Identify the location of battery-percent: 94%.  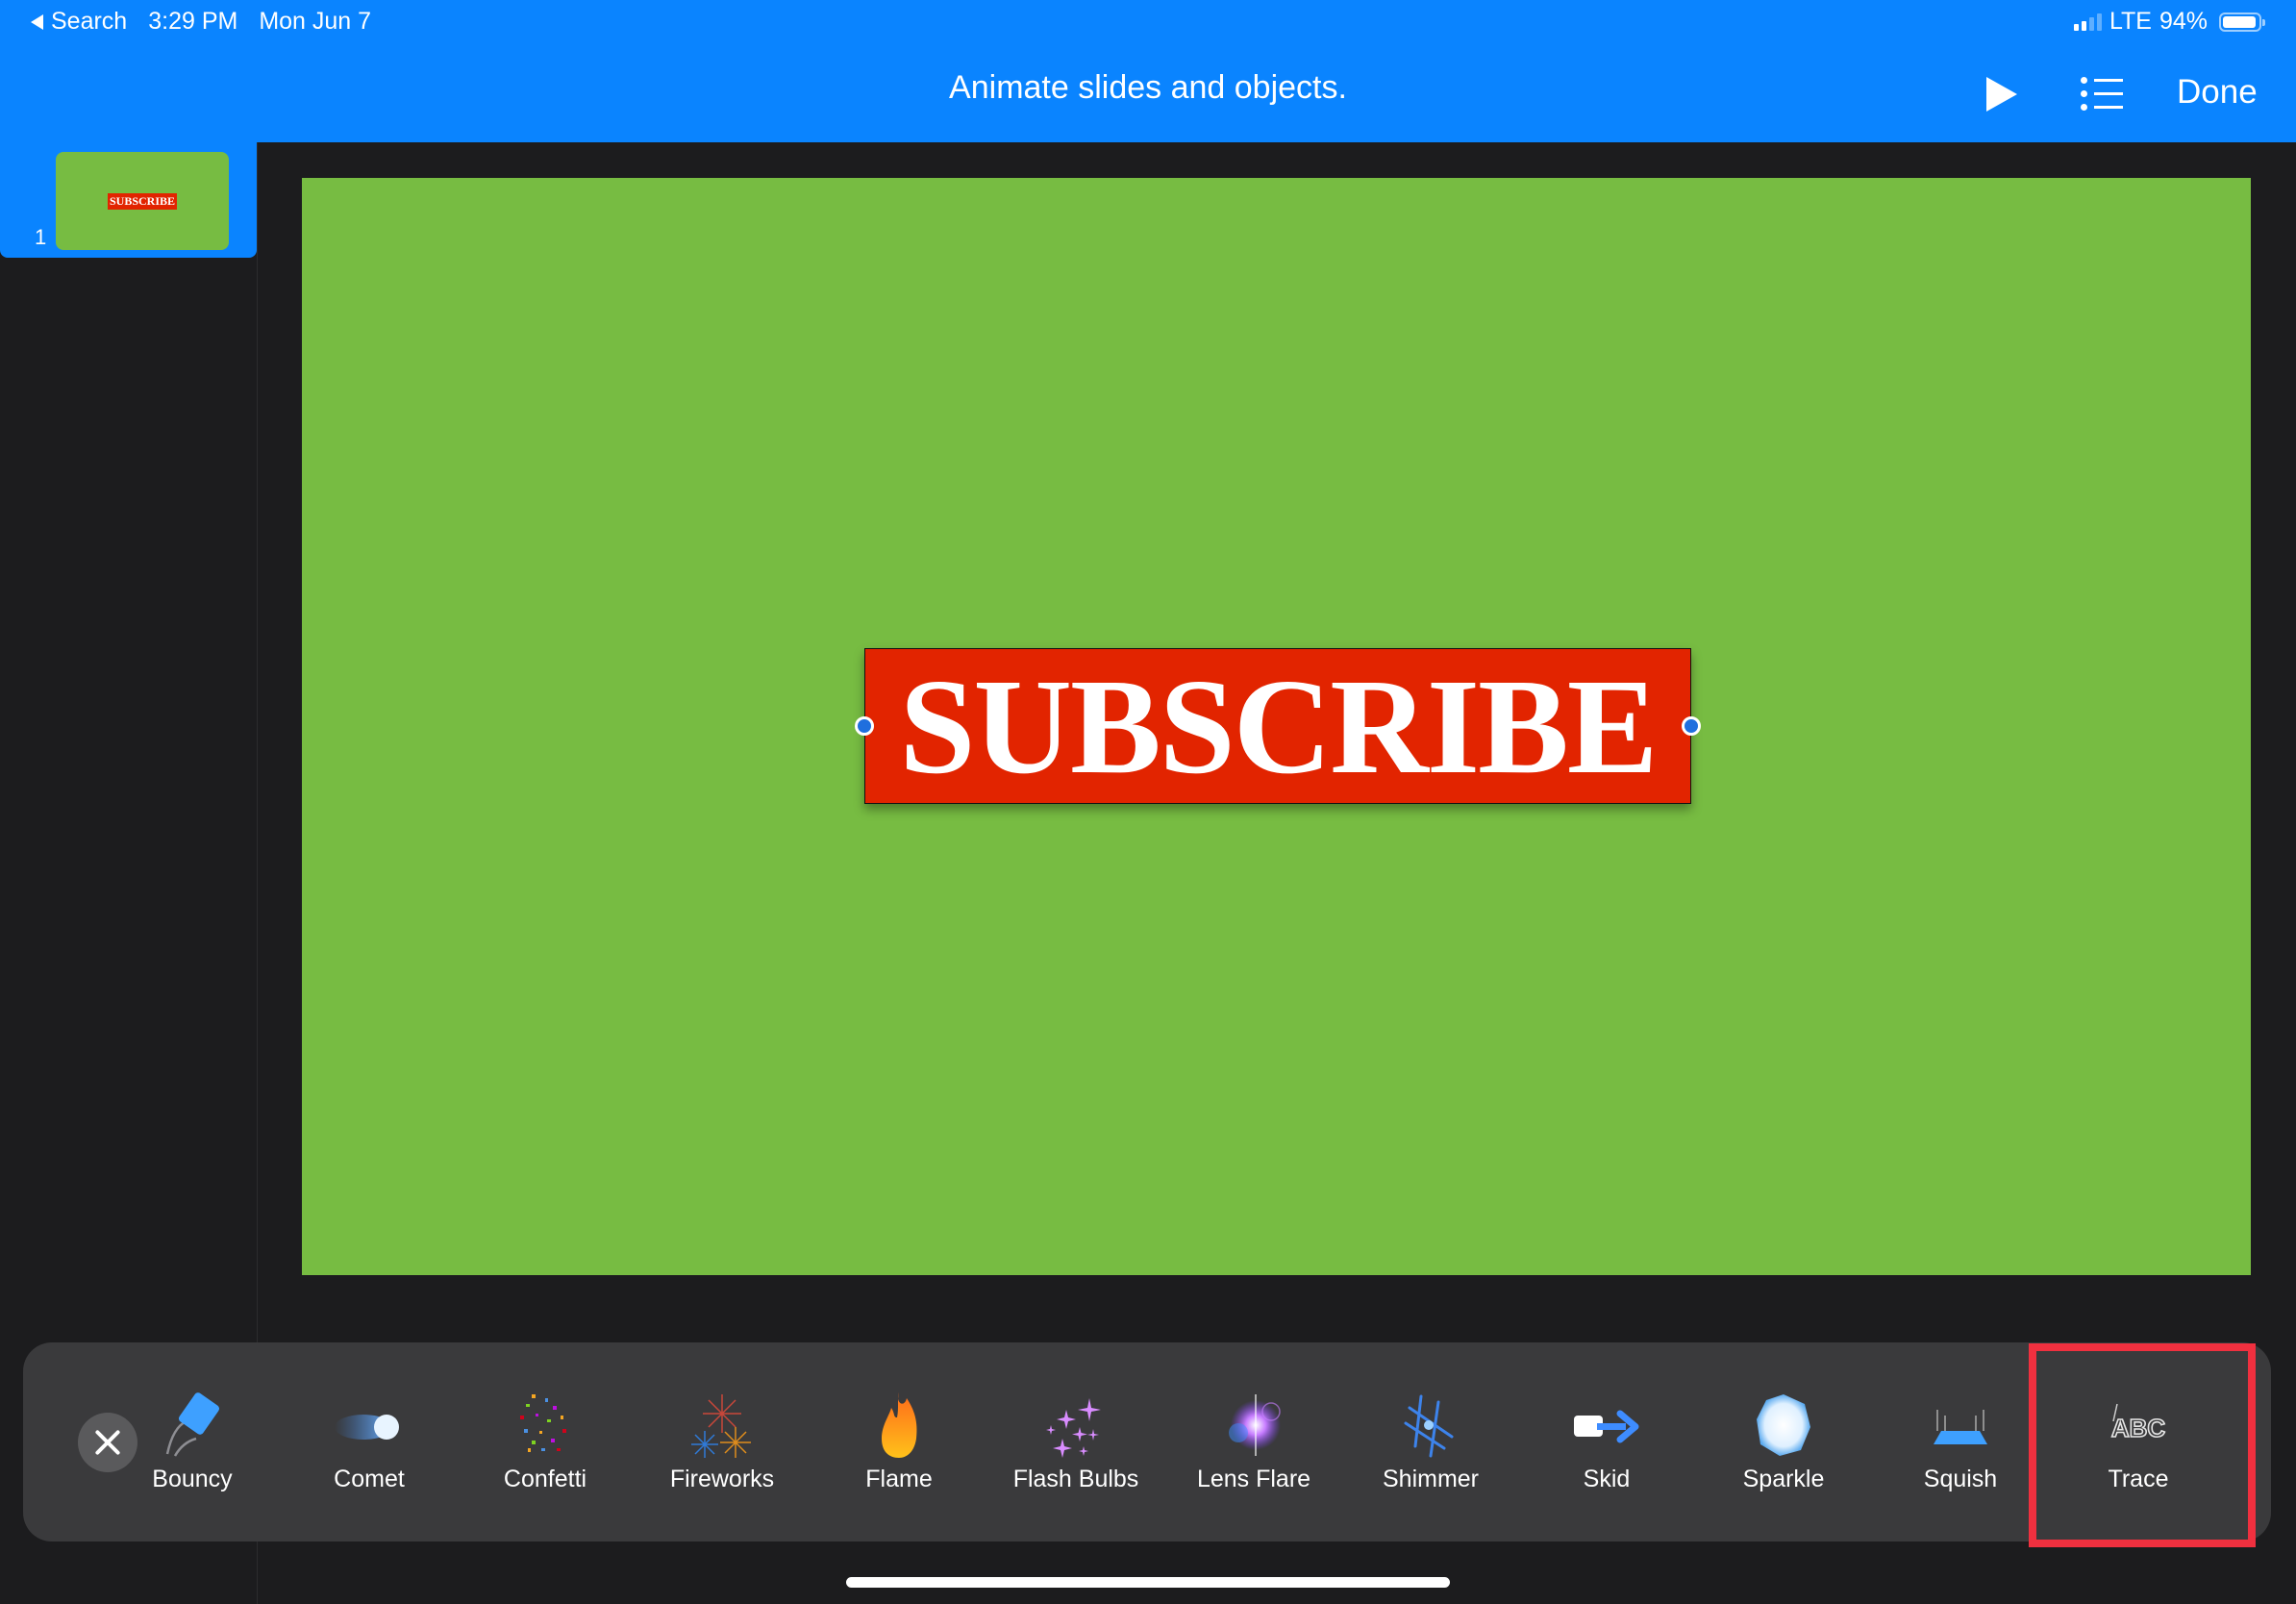
(2183, 21).